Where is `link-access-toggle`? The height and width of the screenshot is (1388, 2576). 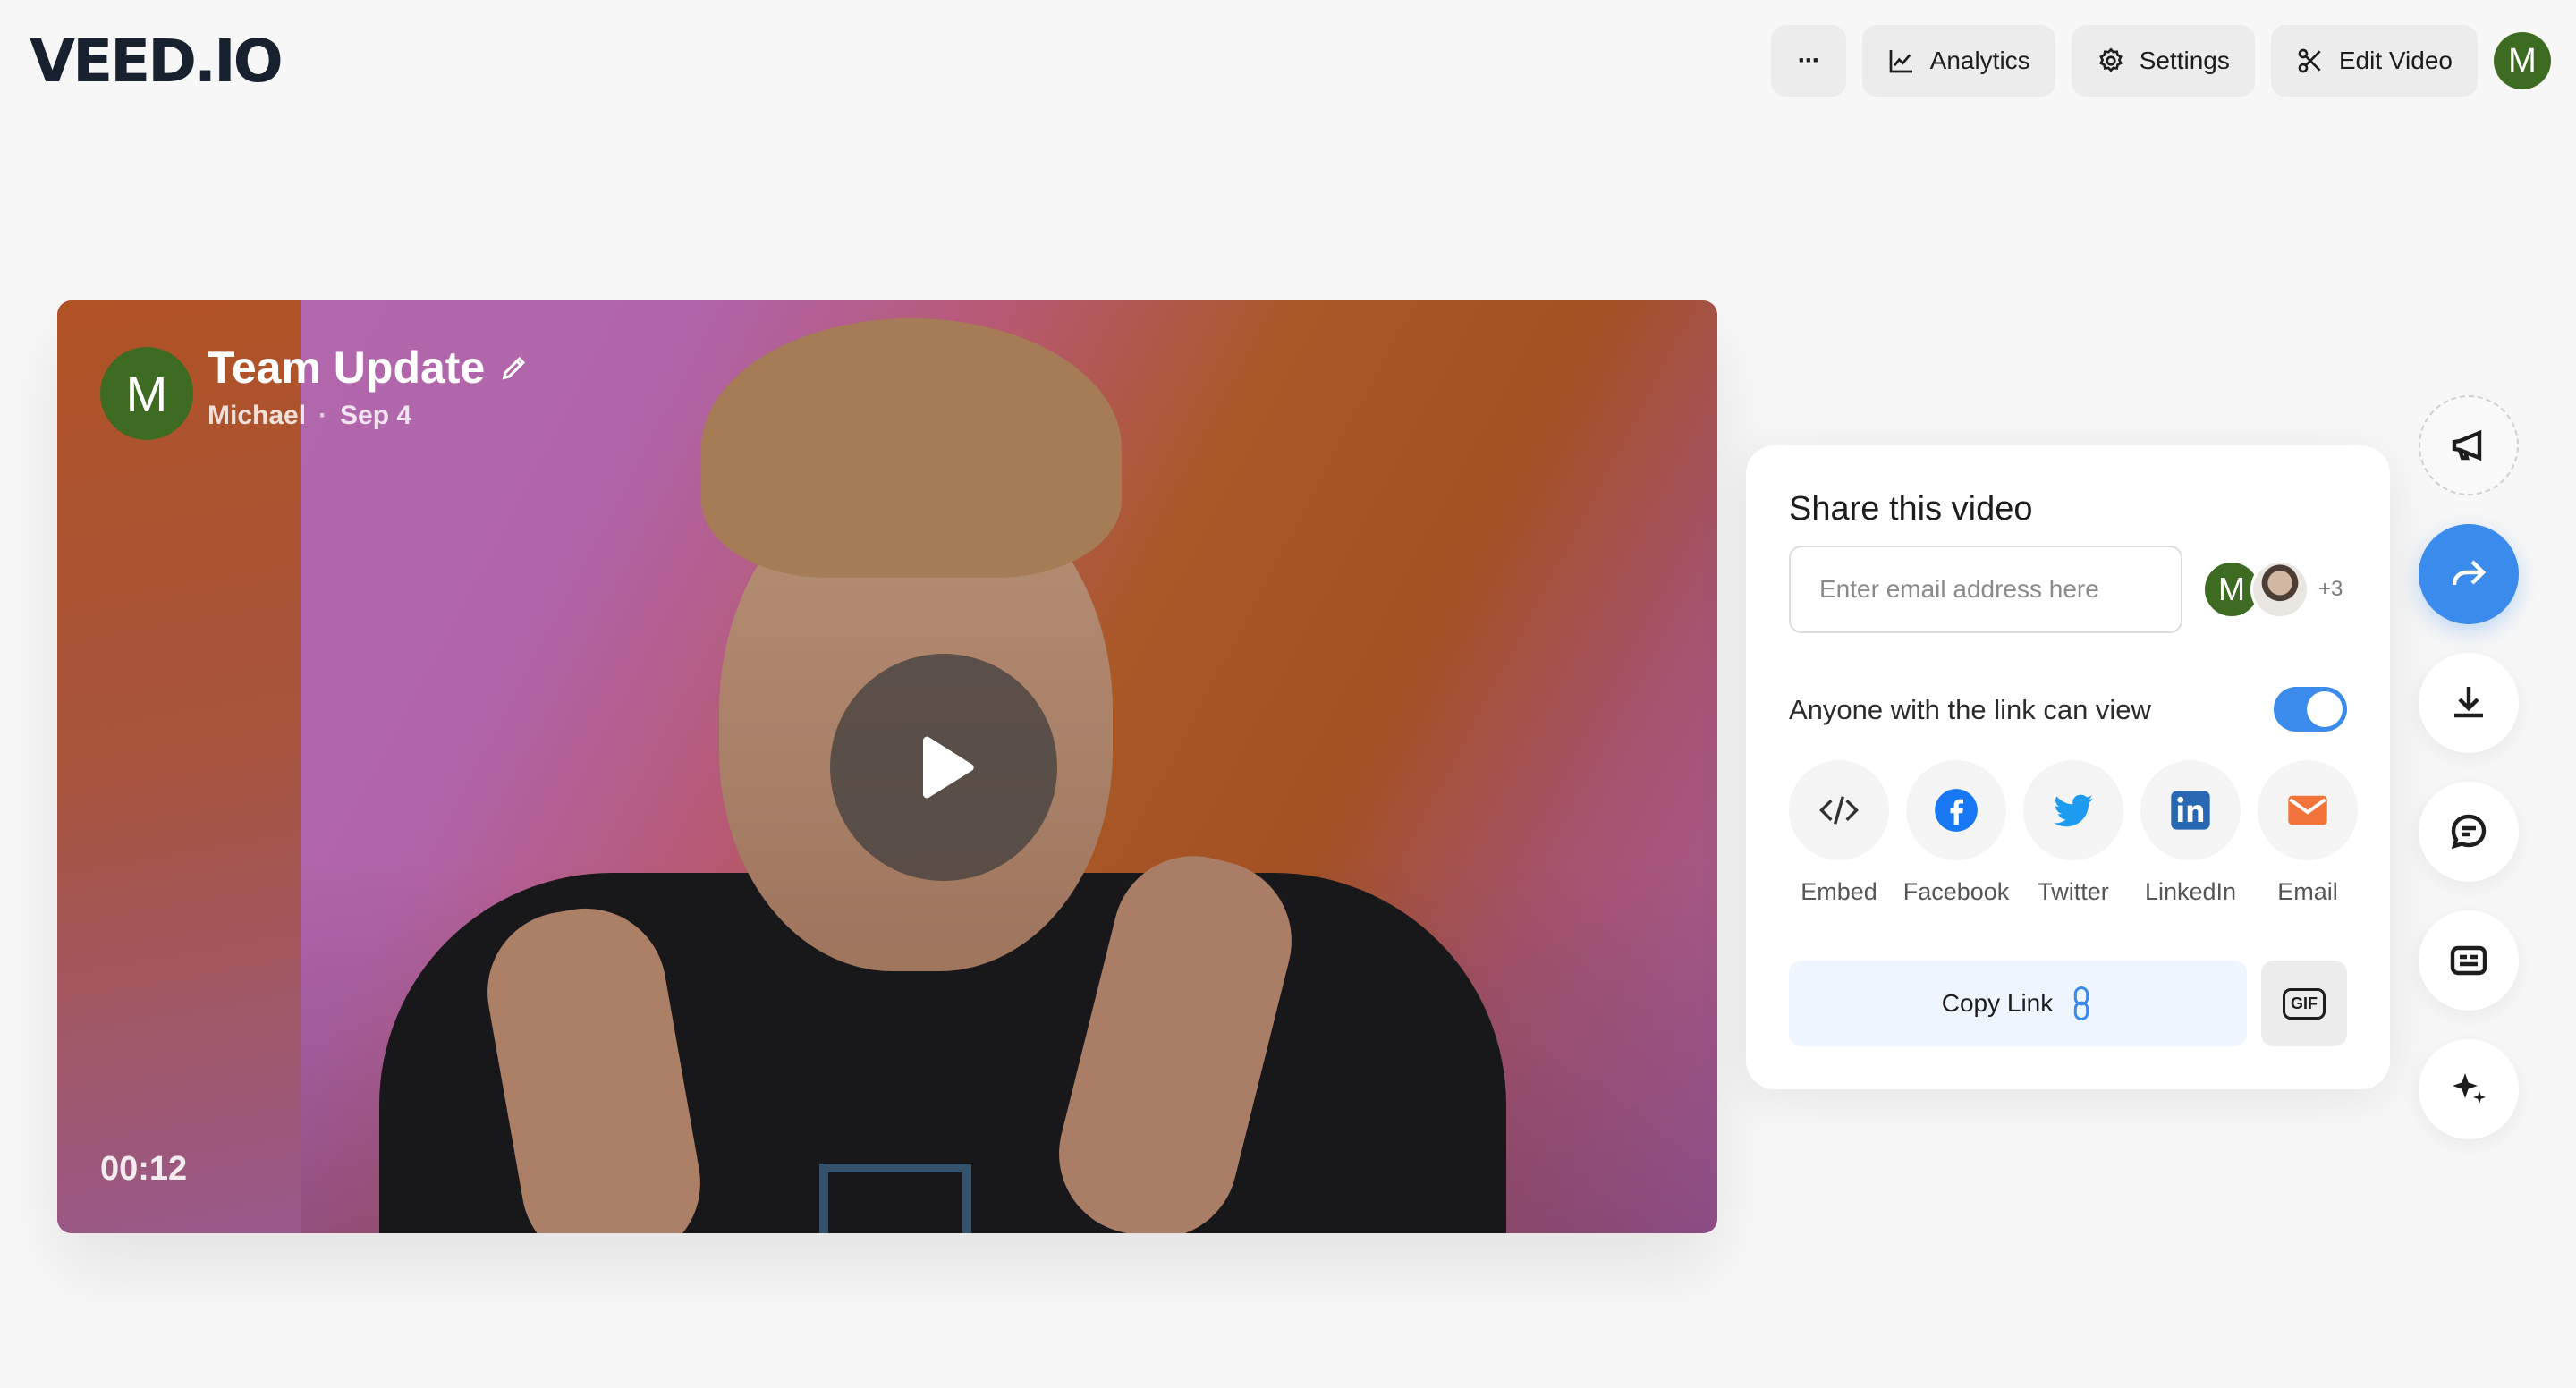 link-access-toggle is located at coordinates (2310, 709).